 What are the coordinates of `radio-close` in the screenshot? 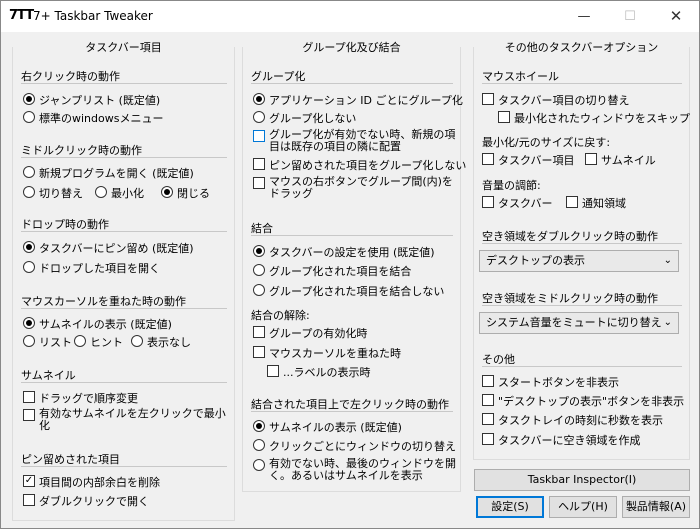 It's located at (167, 192).